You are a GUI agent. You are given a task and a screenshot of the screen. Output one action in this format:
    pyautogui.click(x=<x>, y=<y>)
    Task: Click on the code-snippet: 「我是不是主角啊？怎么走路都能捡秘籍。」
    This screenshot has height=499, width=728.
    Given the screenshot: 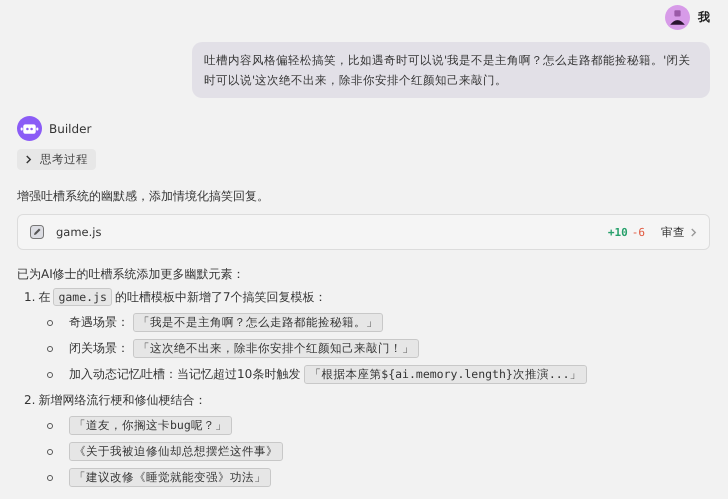 What is the action you would take?
    pyautogui.click(x=258, y=322)
    